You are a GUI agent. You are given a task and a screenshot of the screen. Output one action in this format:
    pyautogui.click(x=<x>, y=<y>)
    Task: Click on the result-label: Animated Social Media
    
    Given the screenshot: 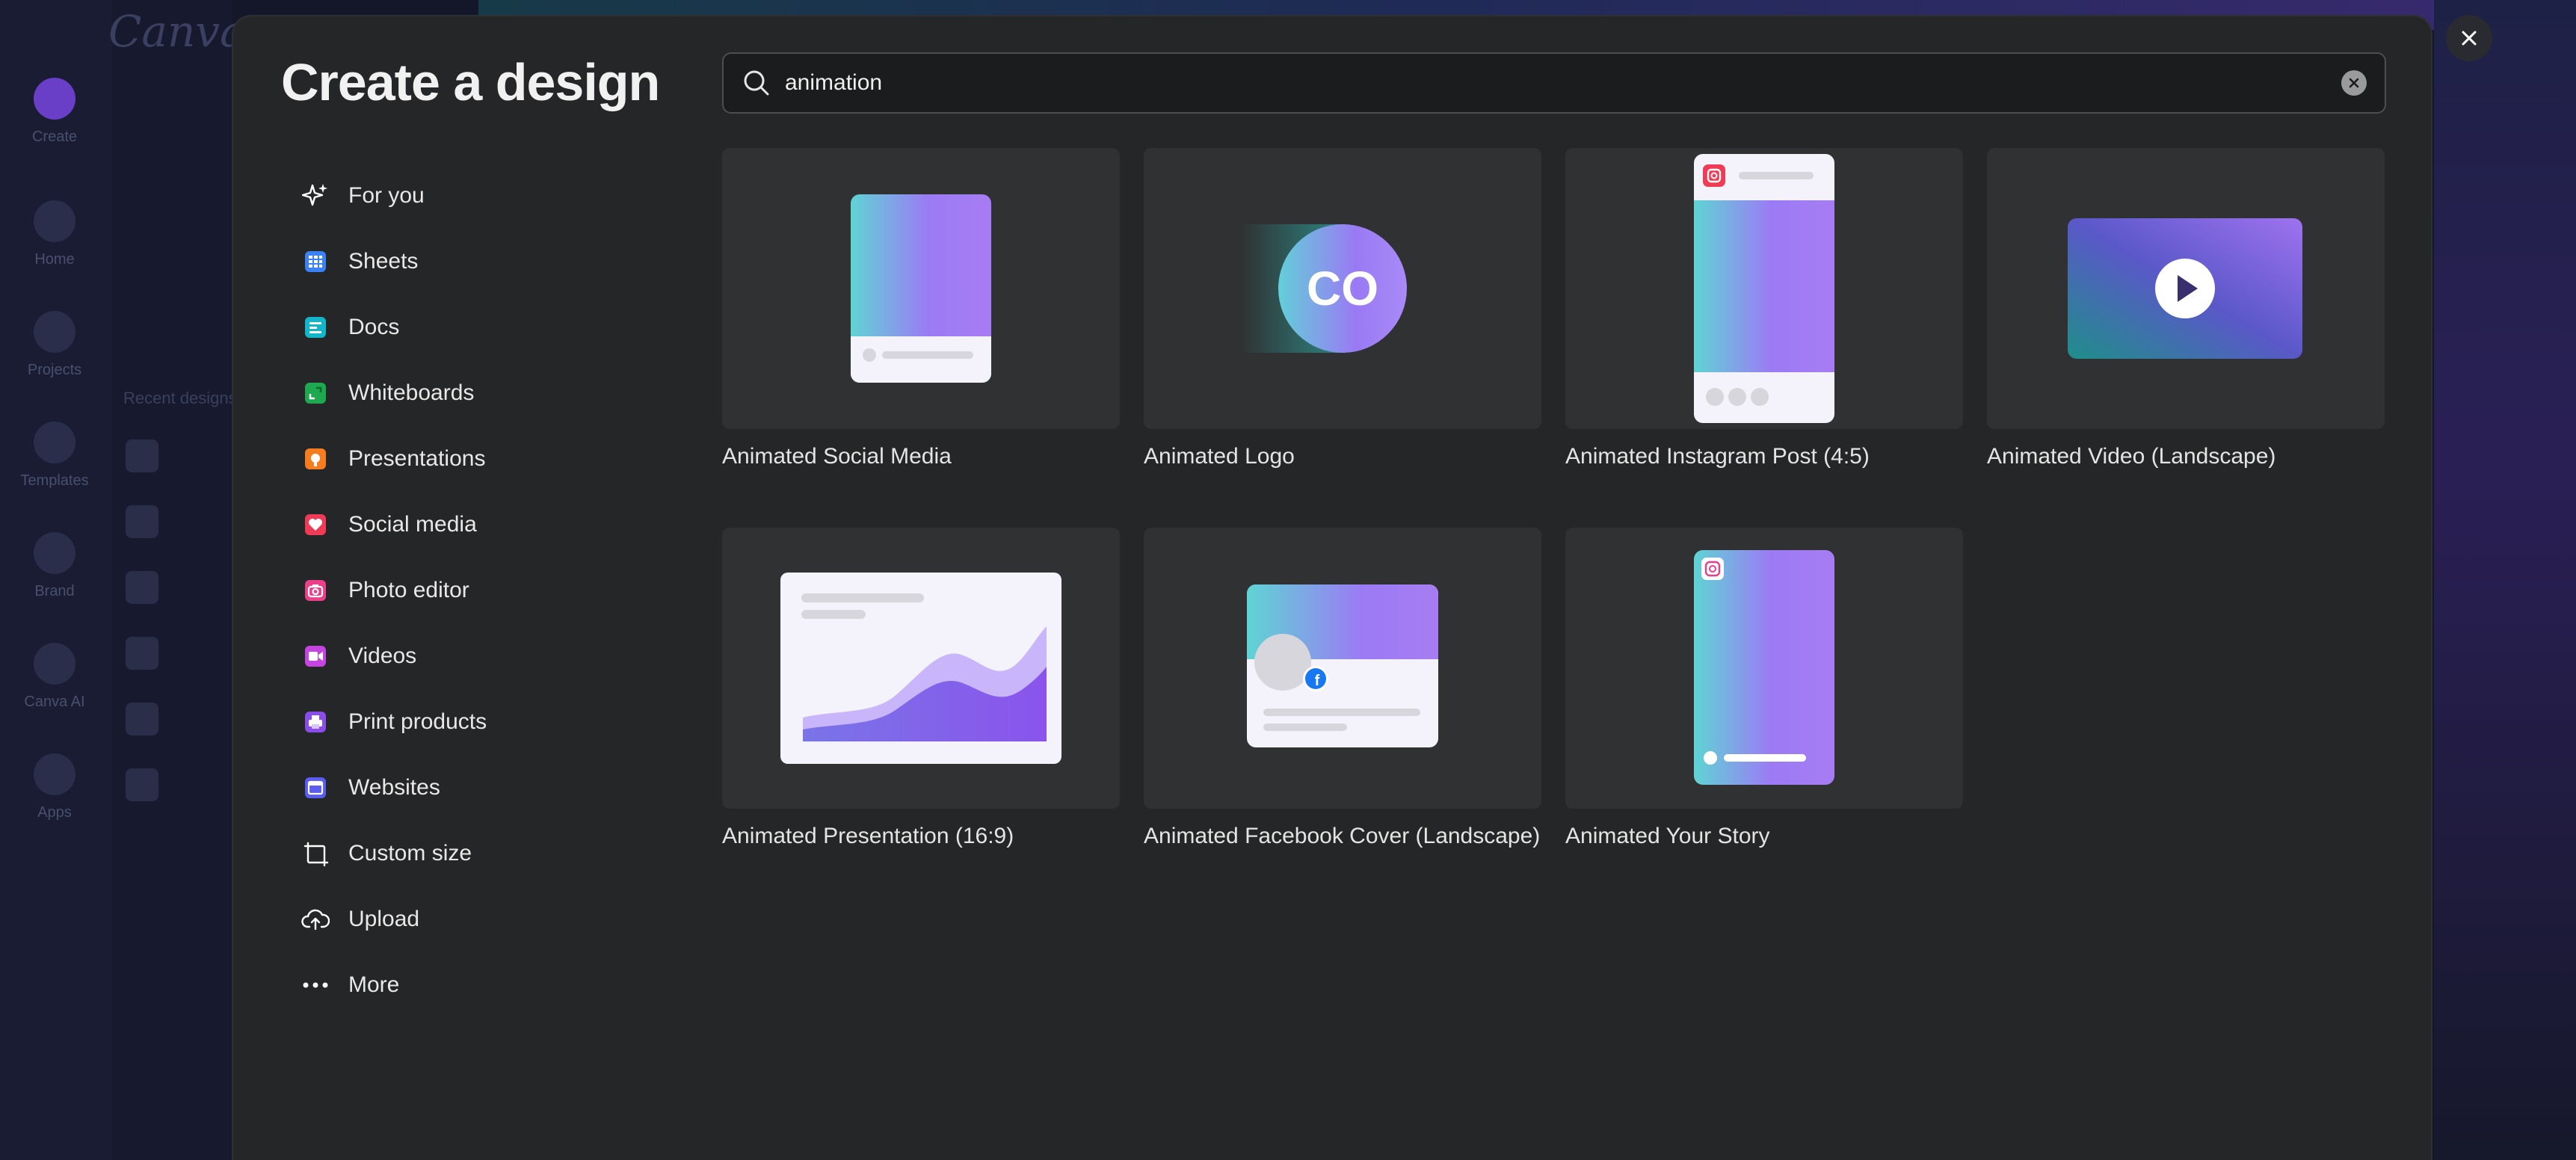 What is the action you would take?
    pyautogui.click(x=837, y=457)
    